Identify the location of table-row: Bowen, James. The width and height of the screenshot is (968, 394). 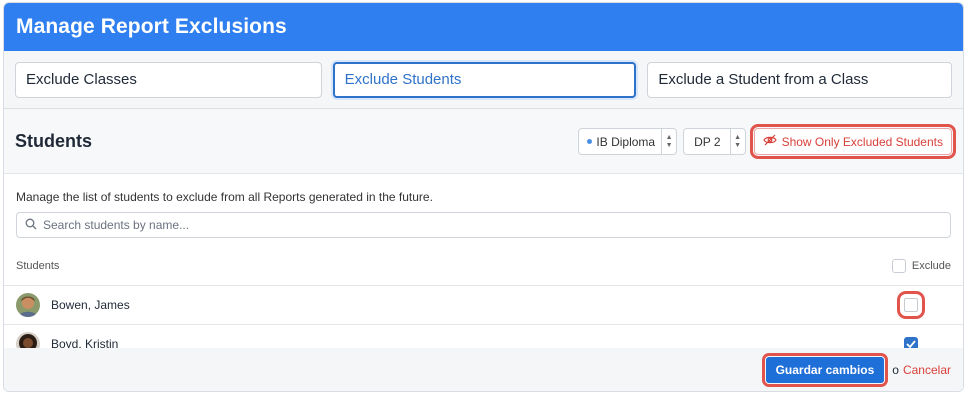
(483, 305).